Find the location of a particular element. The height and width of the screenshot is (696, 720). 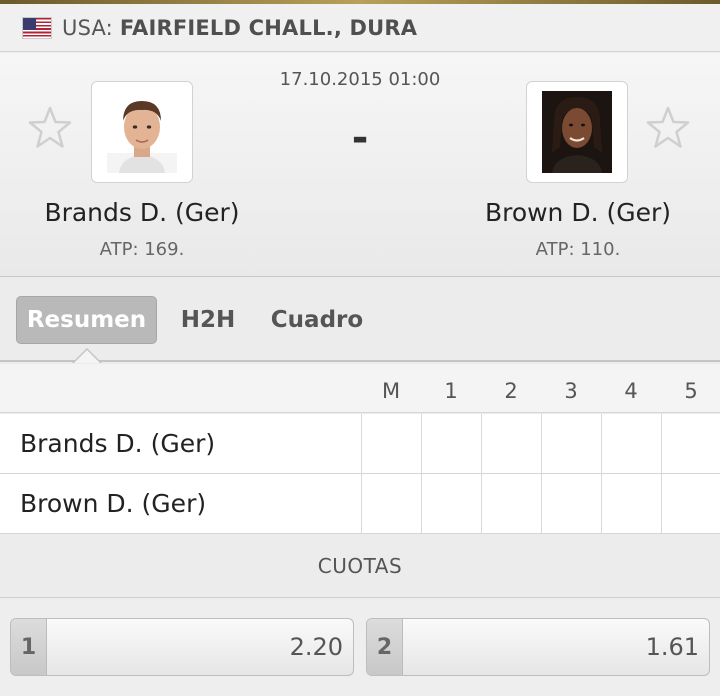

active-tab-pointer is located at coordinates (87, 356).